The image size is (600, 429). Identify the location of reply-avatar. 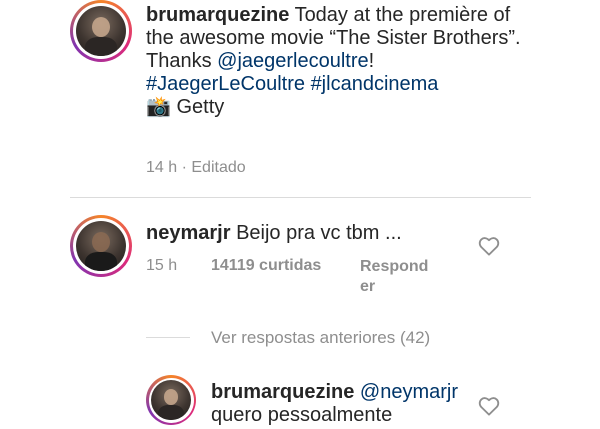
(171, 400).